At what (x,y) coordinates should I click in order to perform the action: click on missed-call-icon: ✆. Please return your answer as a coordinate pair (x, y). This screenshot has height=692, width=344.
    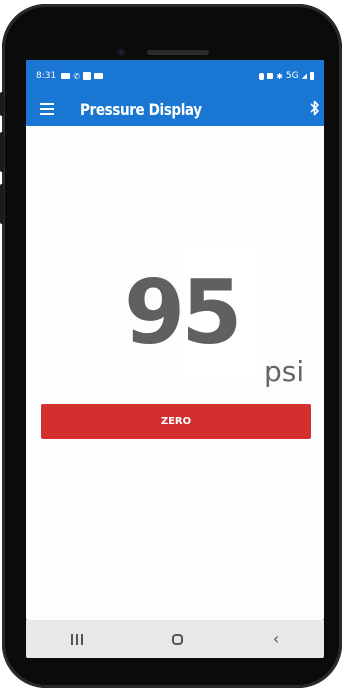
    Looking at the image, I should click on (76, 76).